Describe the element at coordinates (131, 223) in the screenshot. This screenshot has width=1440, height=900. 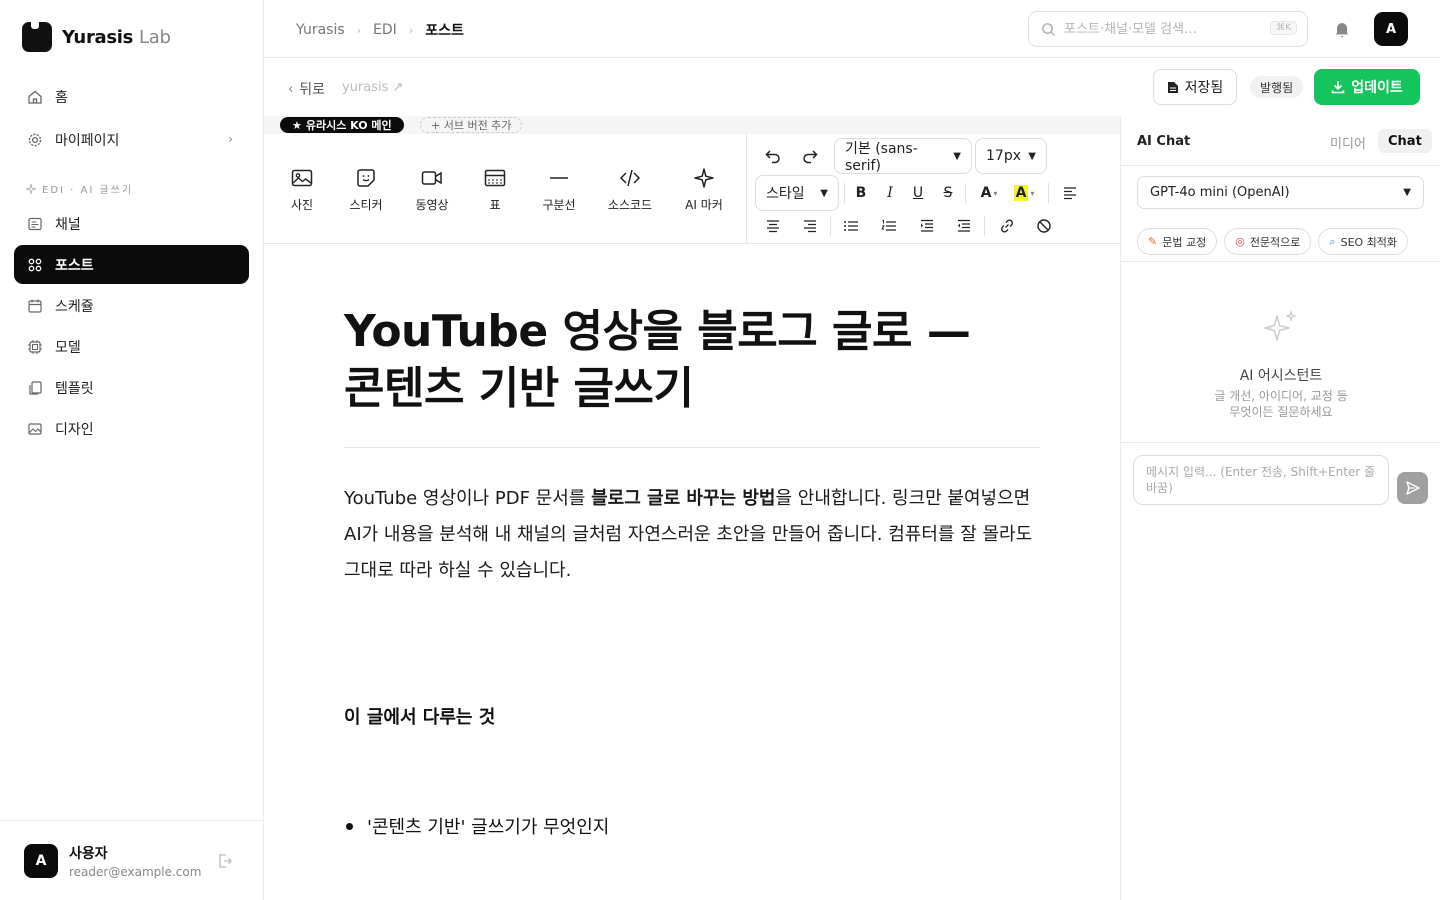
I see `sidebar-item-channel: 채널` at that location.